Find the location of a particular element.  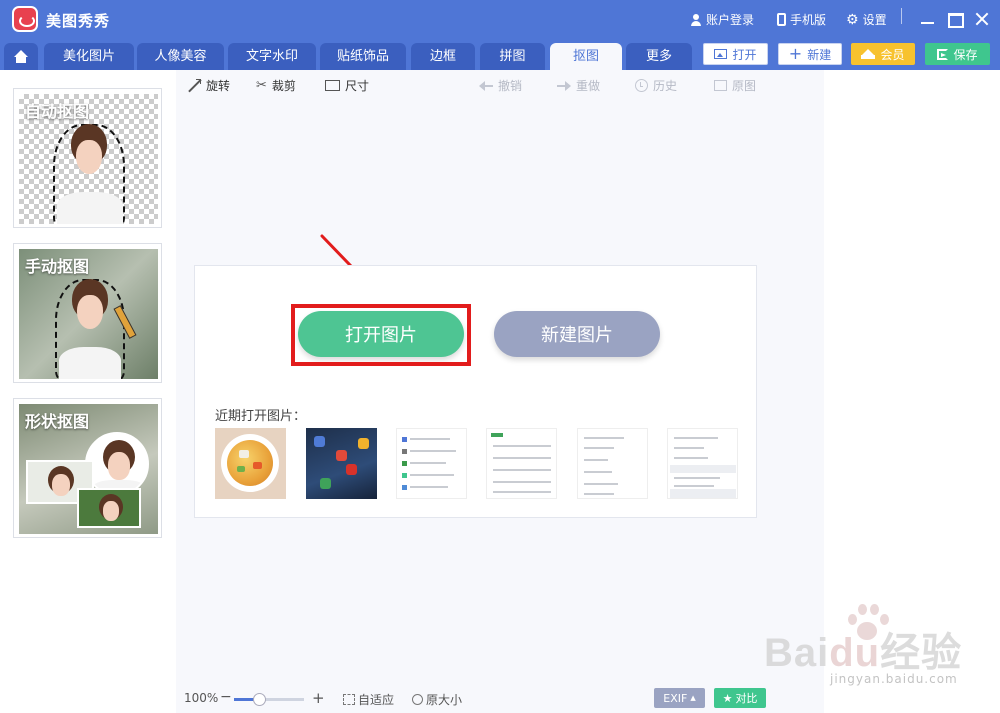

account-login-link: 账户登录 is located at coordinates (722, 19).